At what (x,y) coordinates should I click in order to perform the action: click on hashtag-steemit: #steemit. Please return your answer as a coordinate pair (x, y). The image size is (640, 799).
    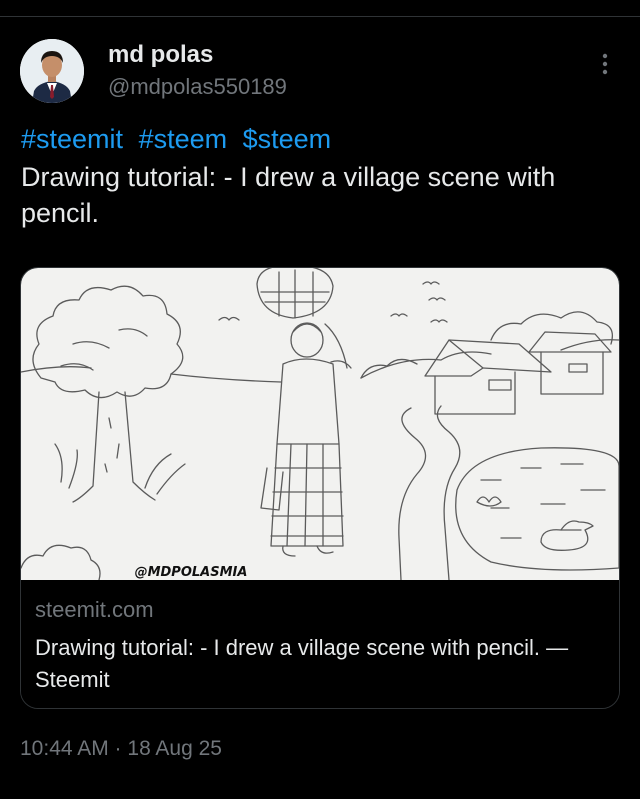
    Looking at the image, I should click on (72, 139).